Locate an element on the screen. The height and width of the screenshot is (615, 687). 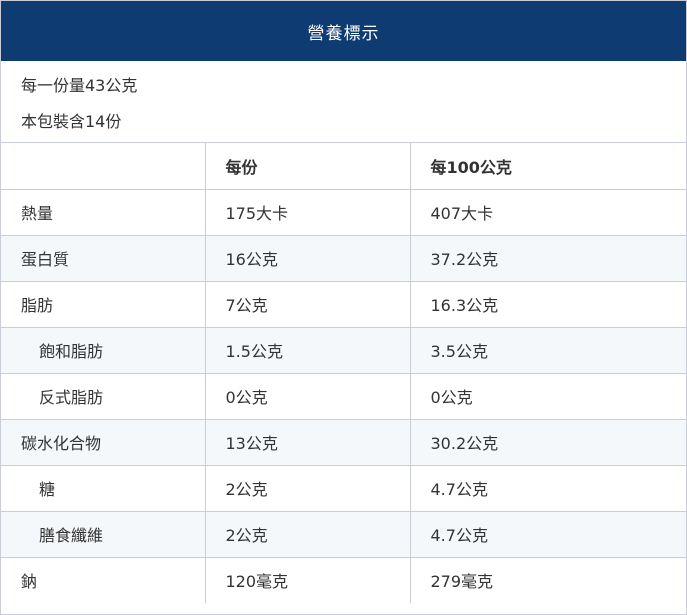
per-serving-value: 7公克 is located at coordinates (308, 304).